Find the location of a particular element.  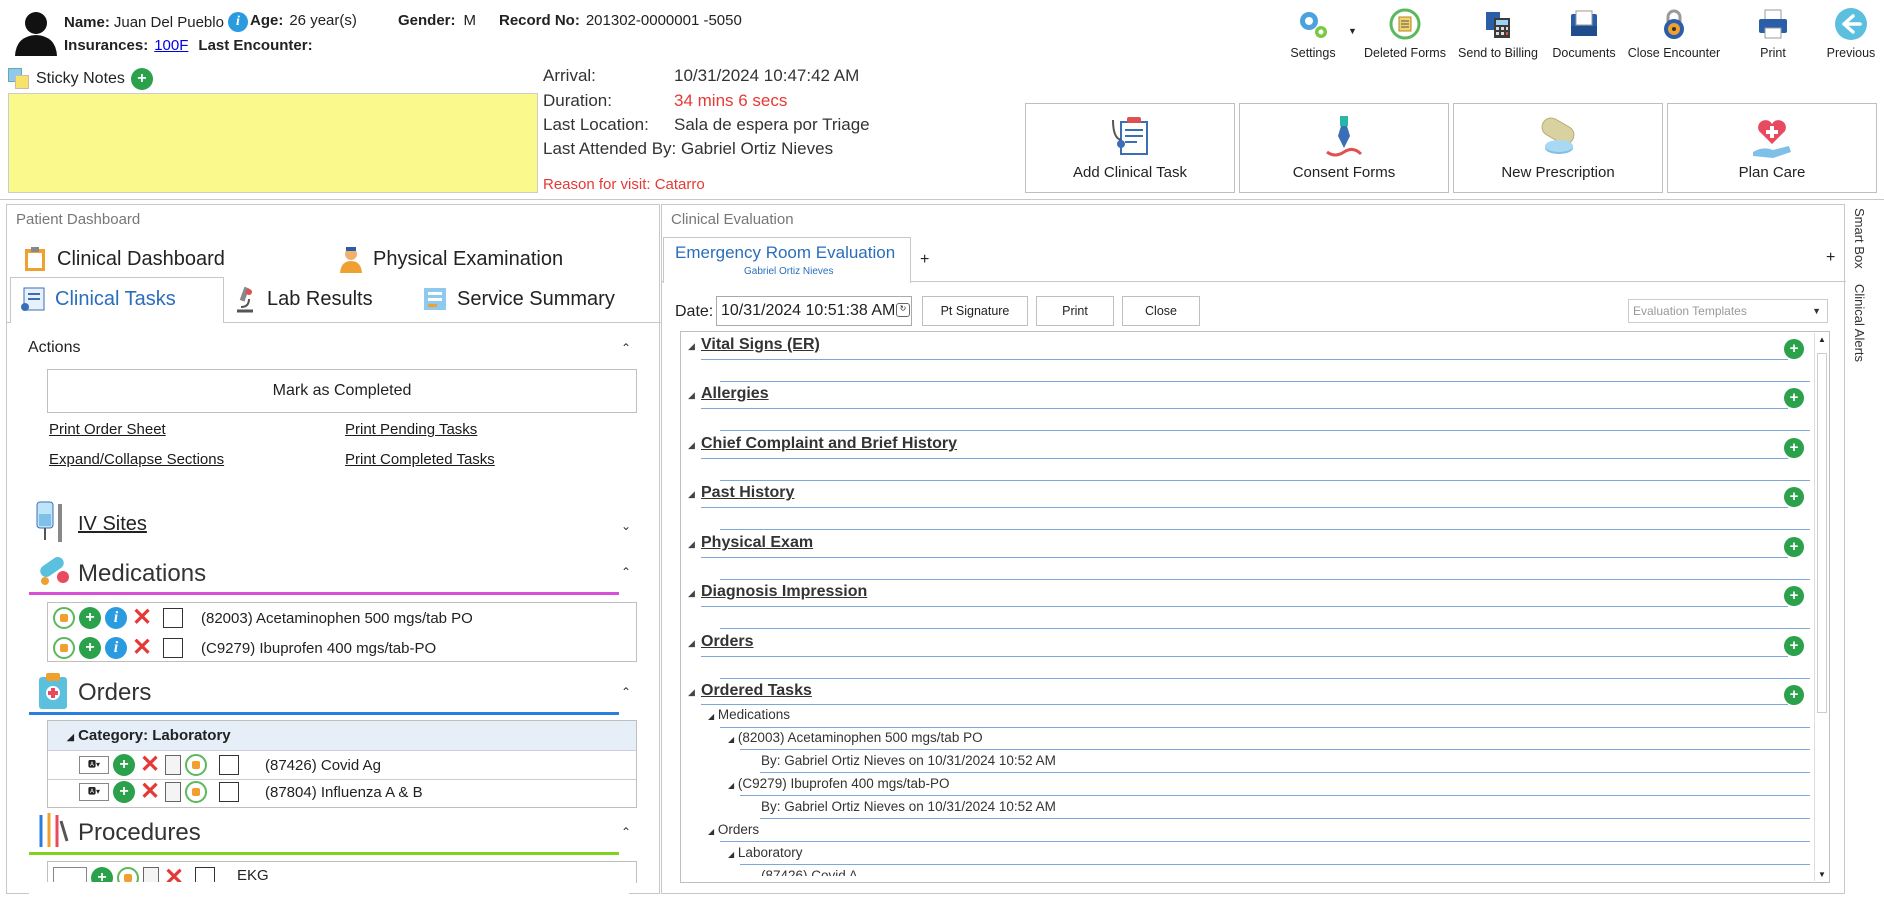

scroll-up-icon: ▲ is located at coordinates (1822, 339).